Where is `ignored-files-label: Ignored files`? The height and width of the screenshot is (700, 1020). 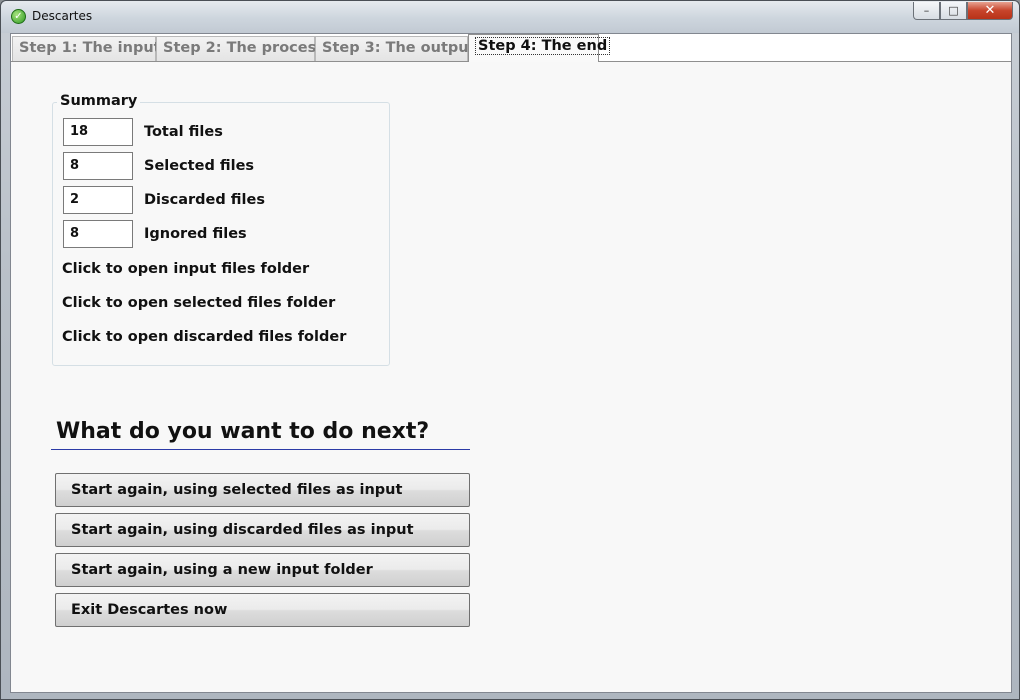
ignored-files-label: Ignored files is located at coordinates (195, 234).